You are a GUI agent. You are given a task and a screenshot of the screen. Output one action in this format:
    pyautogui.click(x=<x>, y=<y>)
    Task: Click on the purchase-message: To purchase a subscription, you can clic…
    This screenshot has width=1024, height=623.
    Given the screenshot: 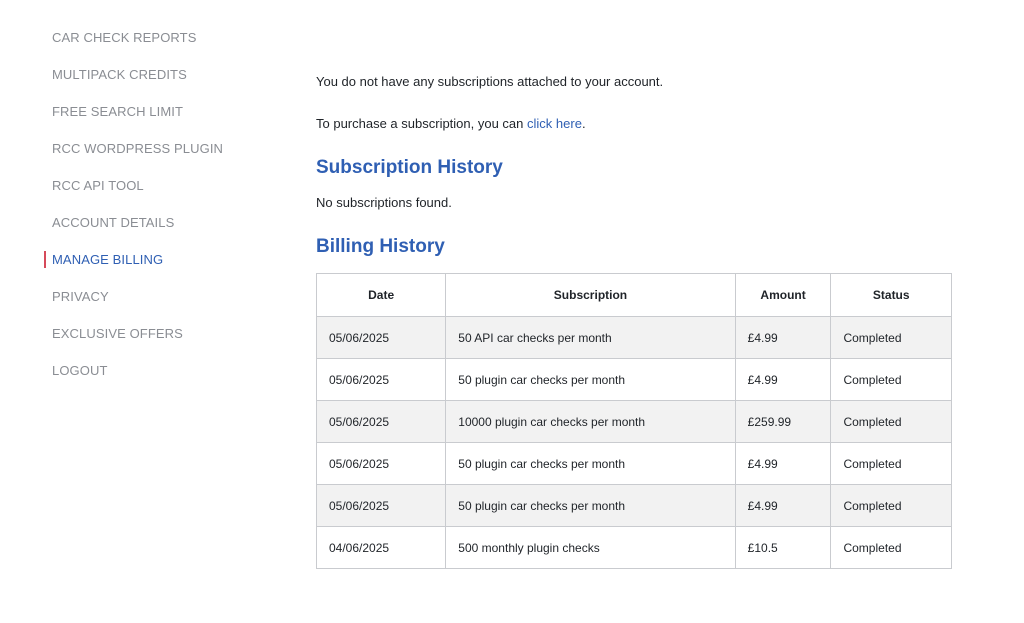 What is the action you would take?
    pyautogui.click(x=451, y=124)
    